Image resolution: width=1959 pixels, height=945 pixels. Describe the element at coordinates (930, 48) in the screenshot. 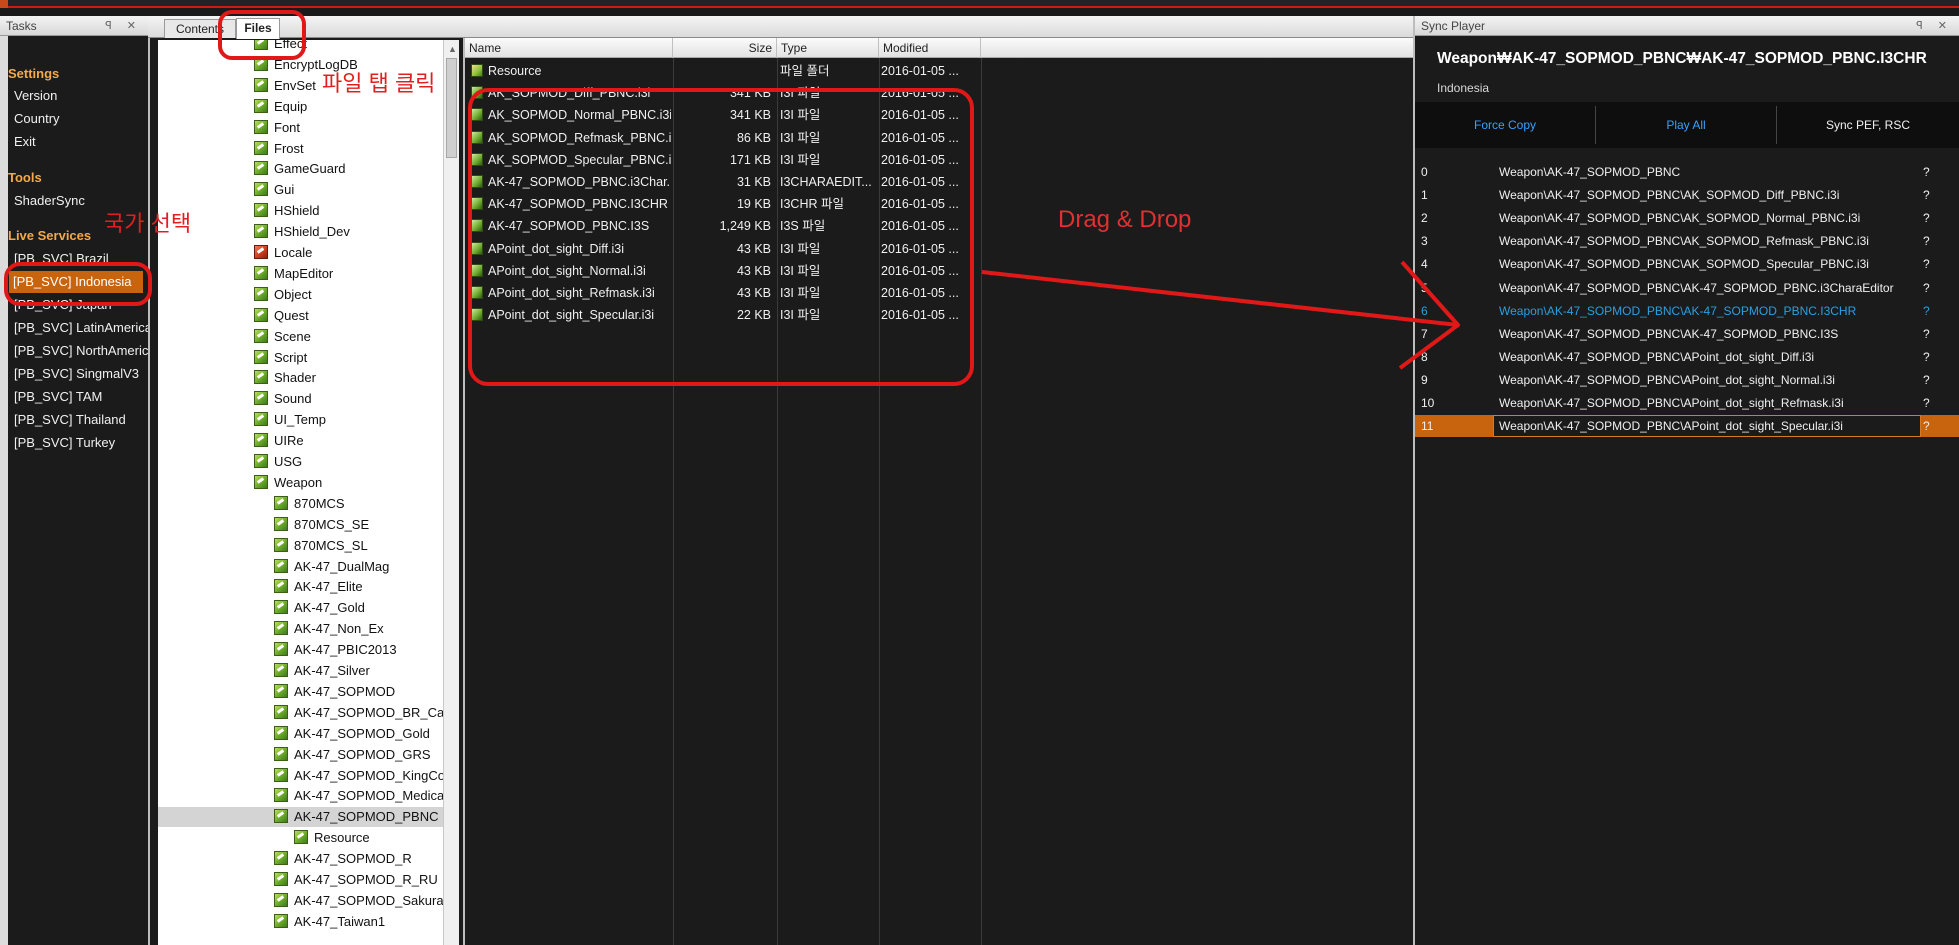

I see `column-modified: Modified` at that location.